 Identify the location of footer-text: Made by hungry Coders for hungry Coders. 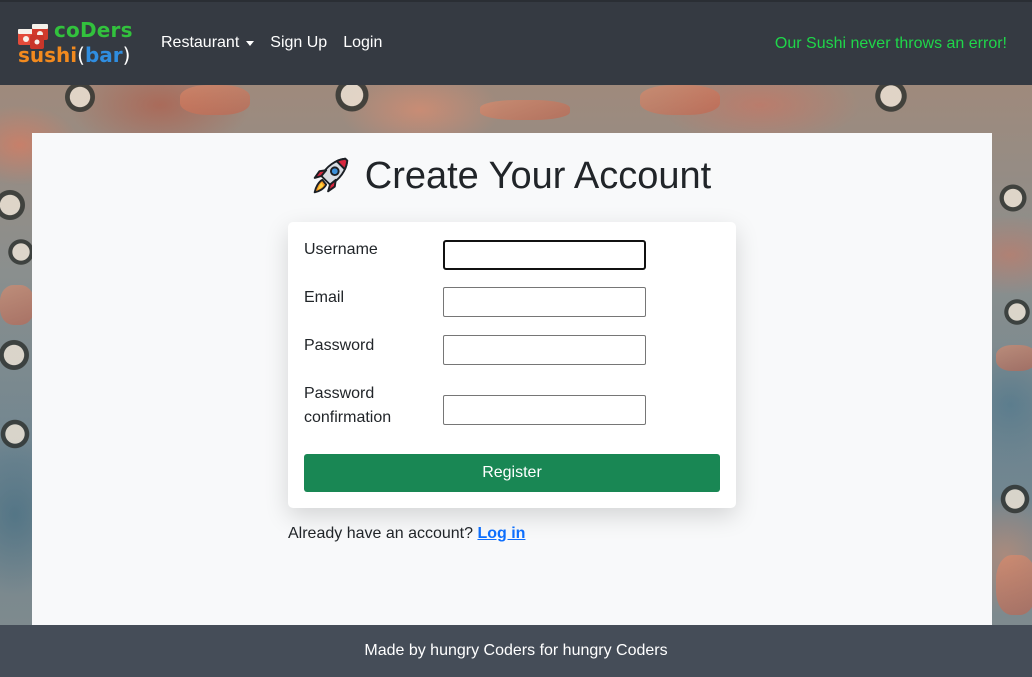
(516, 650).